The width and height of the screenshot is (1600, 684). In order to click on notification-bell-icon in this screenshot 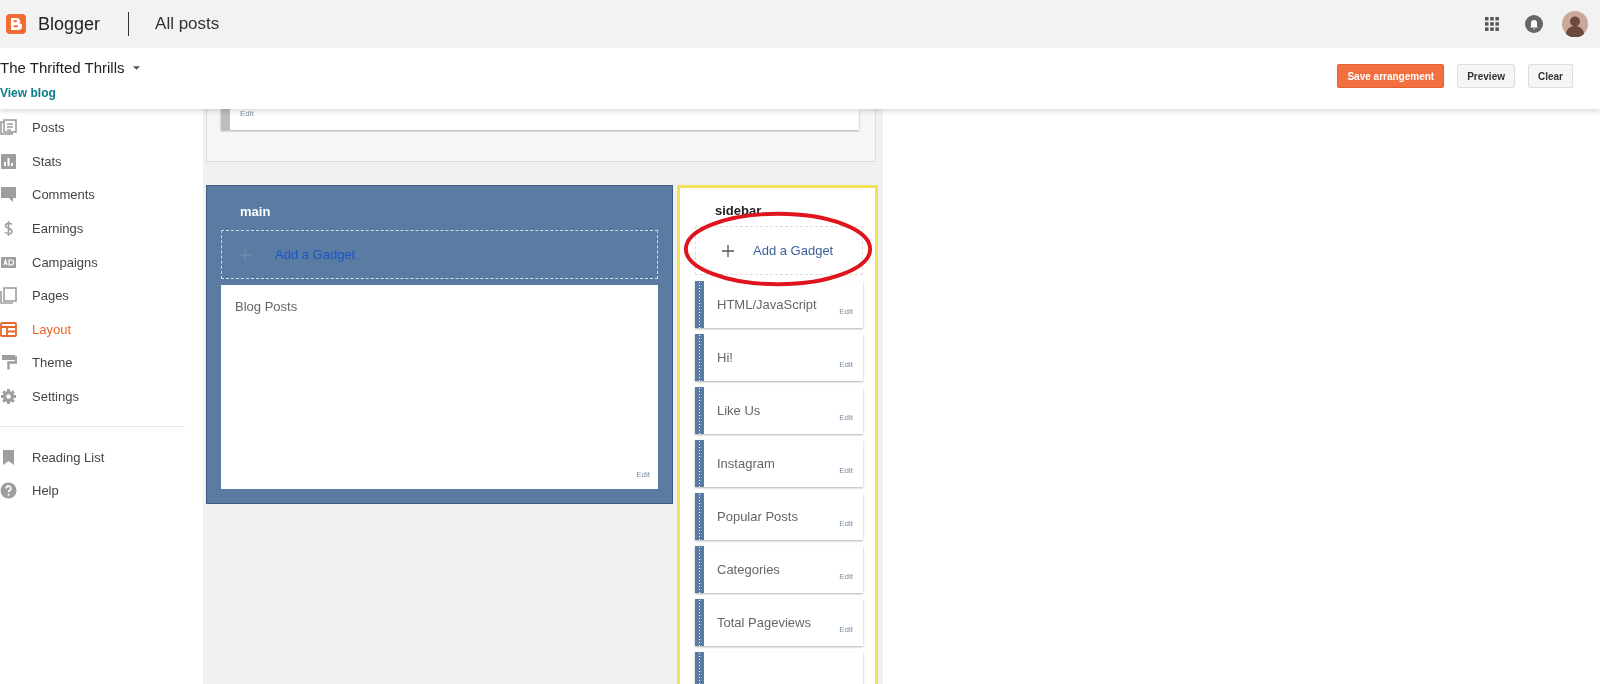, I will do `click(1534, 24)`.